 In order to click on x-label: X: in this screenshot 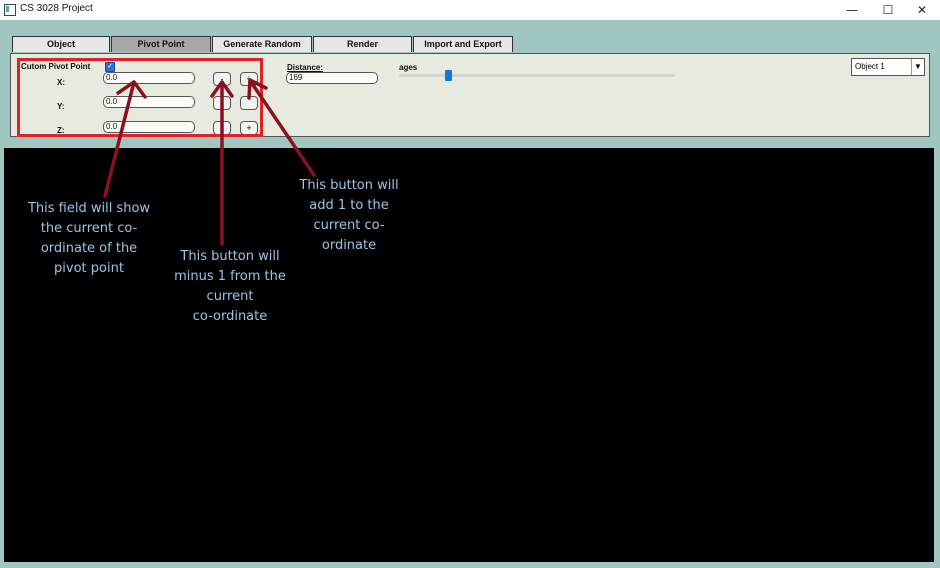, I will do `click(61, 82)`.